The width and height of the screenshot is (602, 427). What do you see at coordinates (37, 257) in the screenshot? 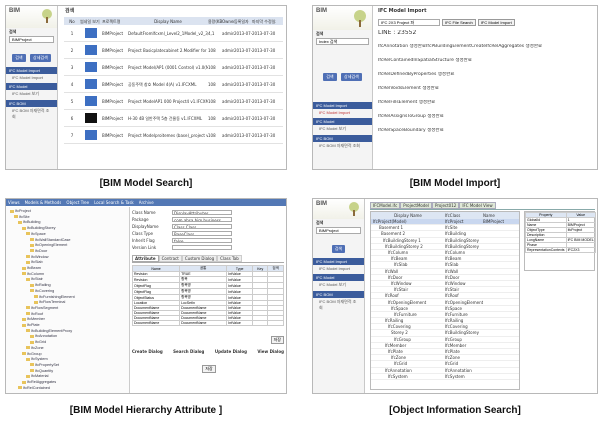
I see `tree-node: IfcWindow` at bounding box center [37, 257].